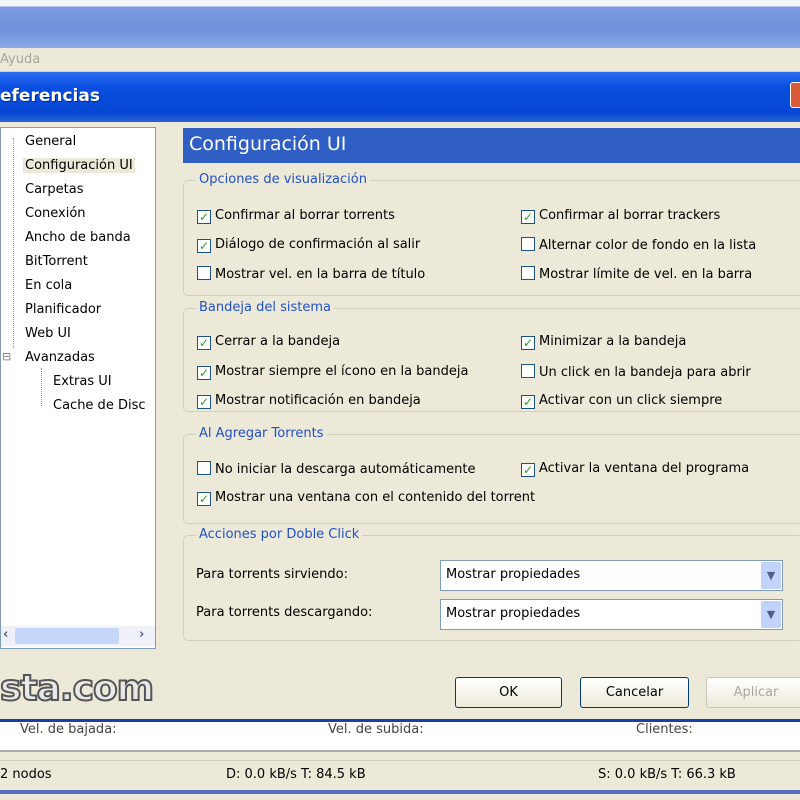 The height and width of the screenshot is (800, 800). Describe the element at coordinates (265, 307) in the screenshot. I see `group-legend: Bandeja del sistema` at that location.